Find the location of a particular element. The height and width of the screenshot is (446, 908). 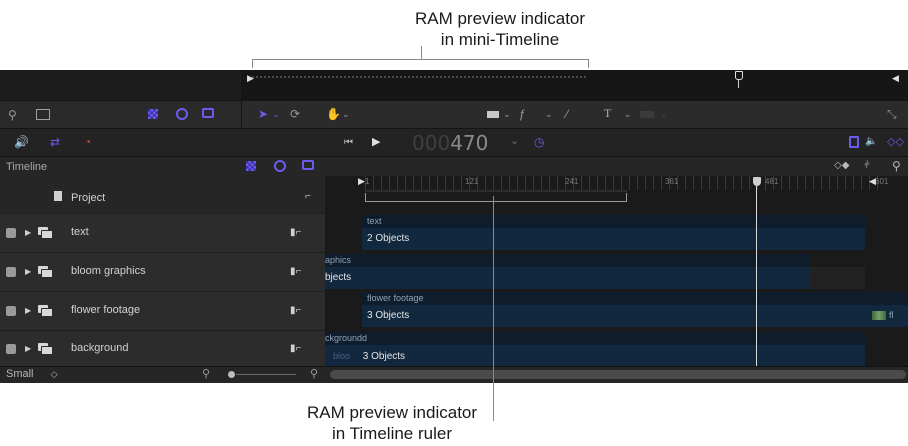

mask-tool-icon is located at coordinates (647, 114).